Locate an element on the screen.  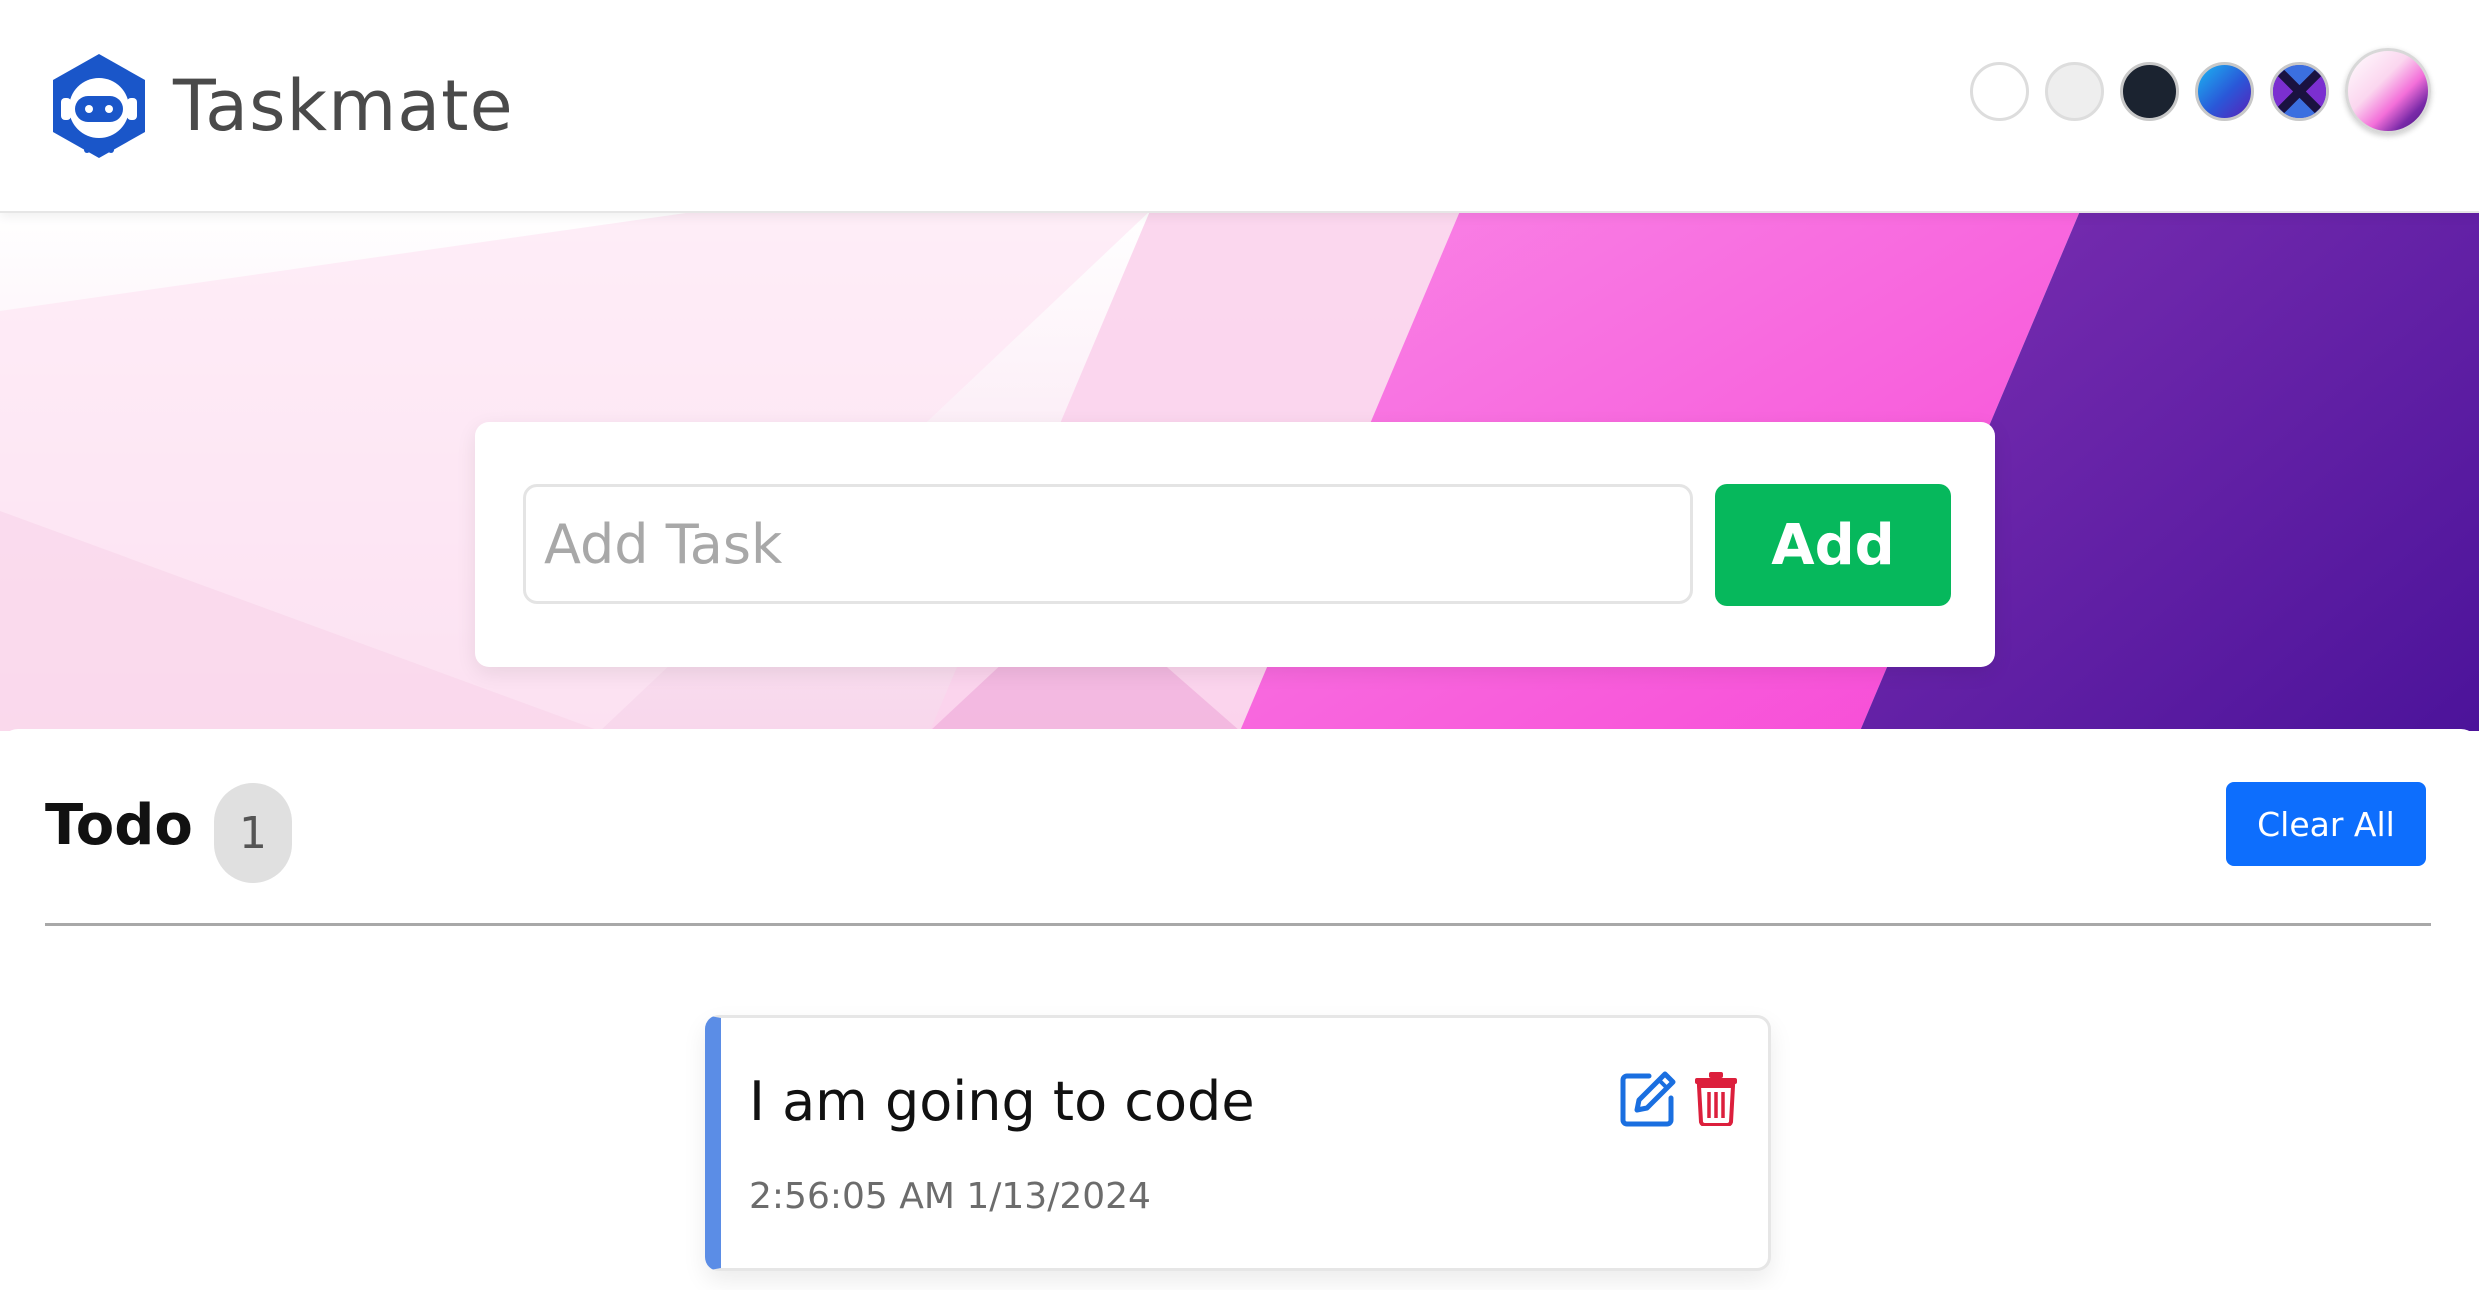
edit-icon is located at coordinates (1648, 1099).